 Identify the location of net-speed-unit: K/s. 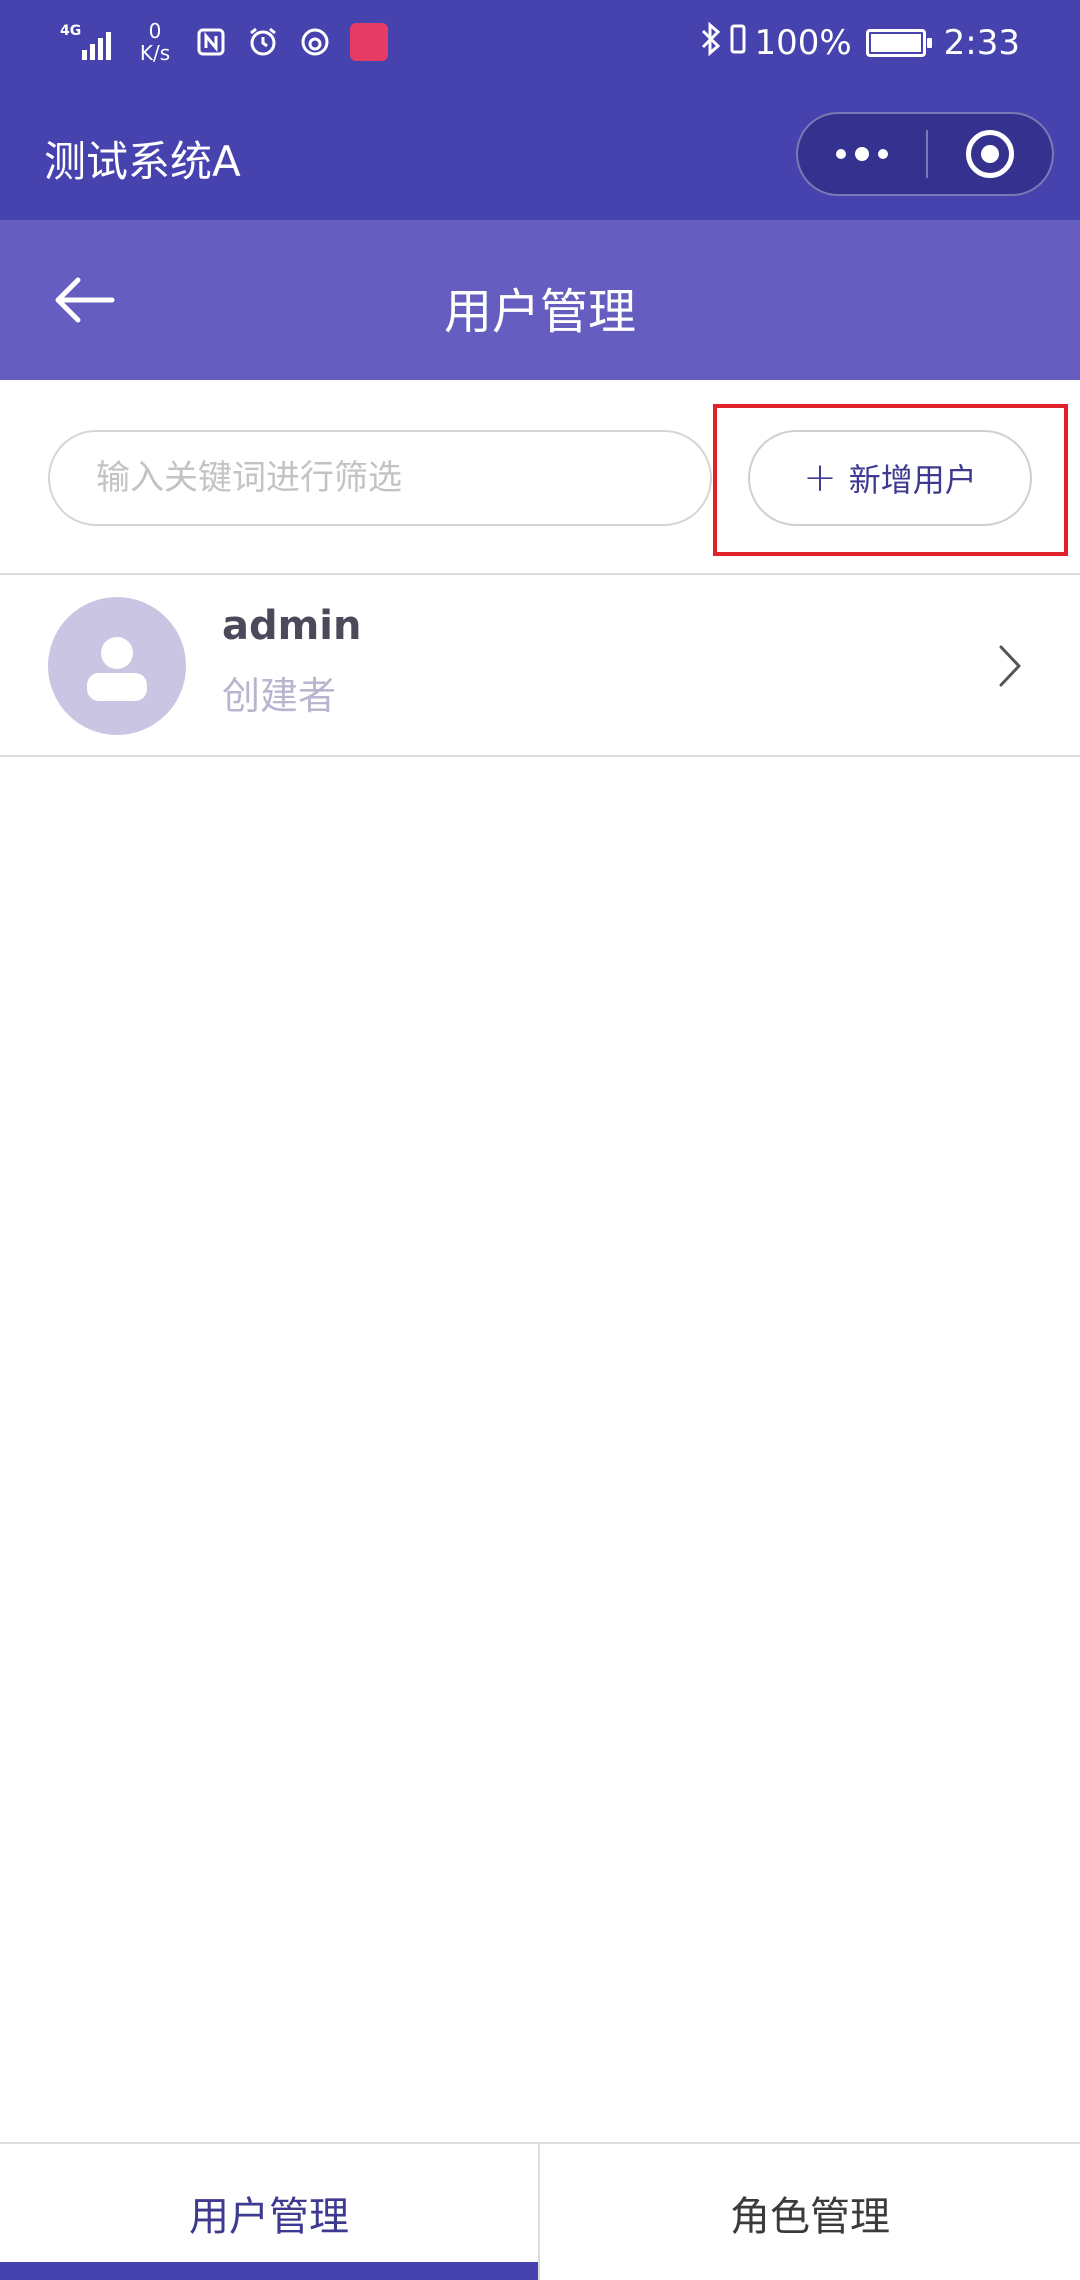
(155, 53).